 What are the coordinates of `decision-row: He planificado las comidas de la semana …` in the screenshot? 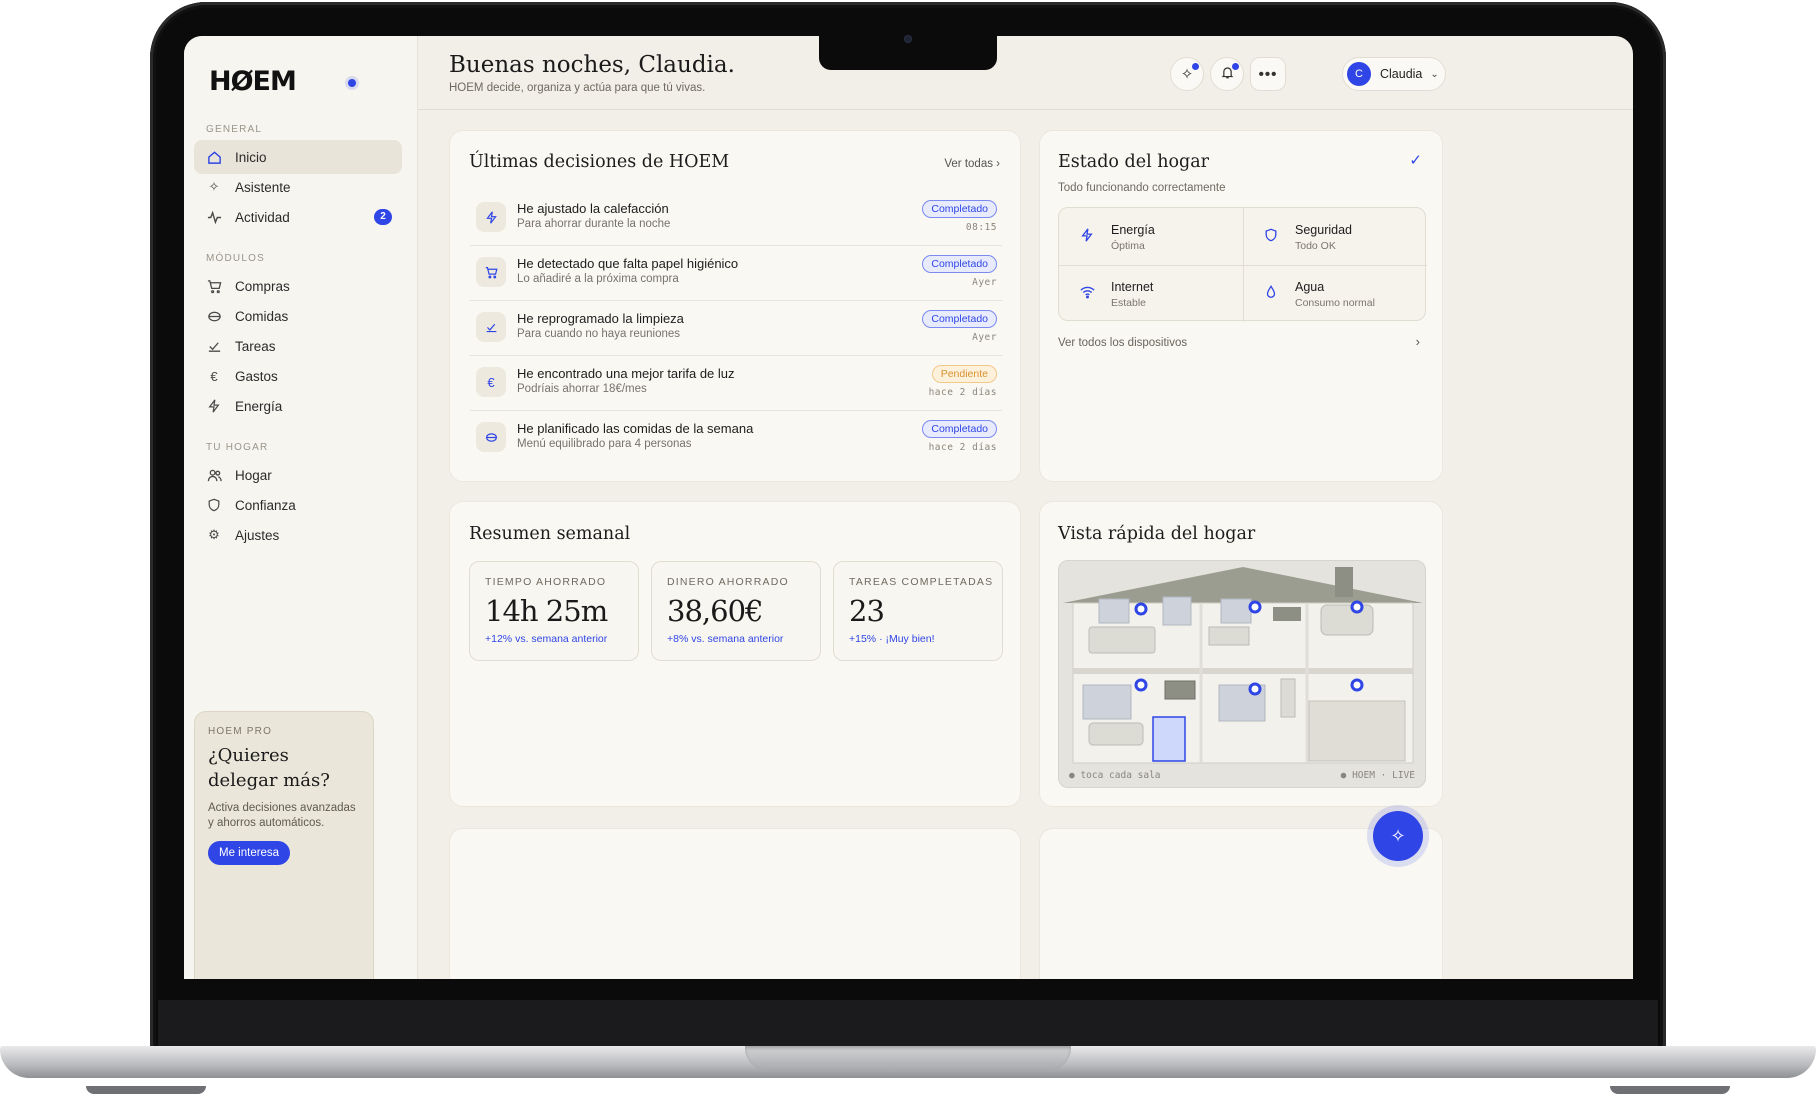 It's located at (736, 438).